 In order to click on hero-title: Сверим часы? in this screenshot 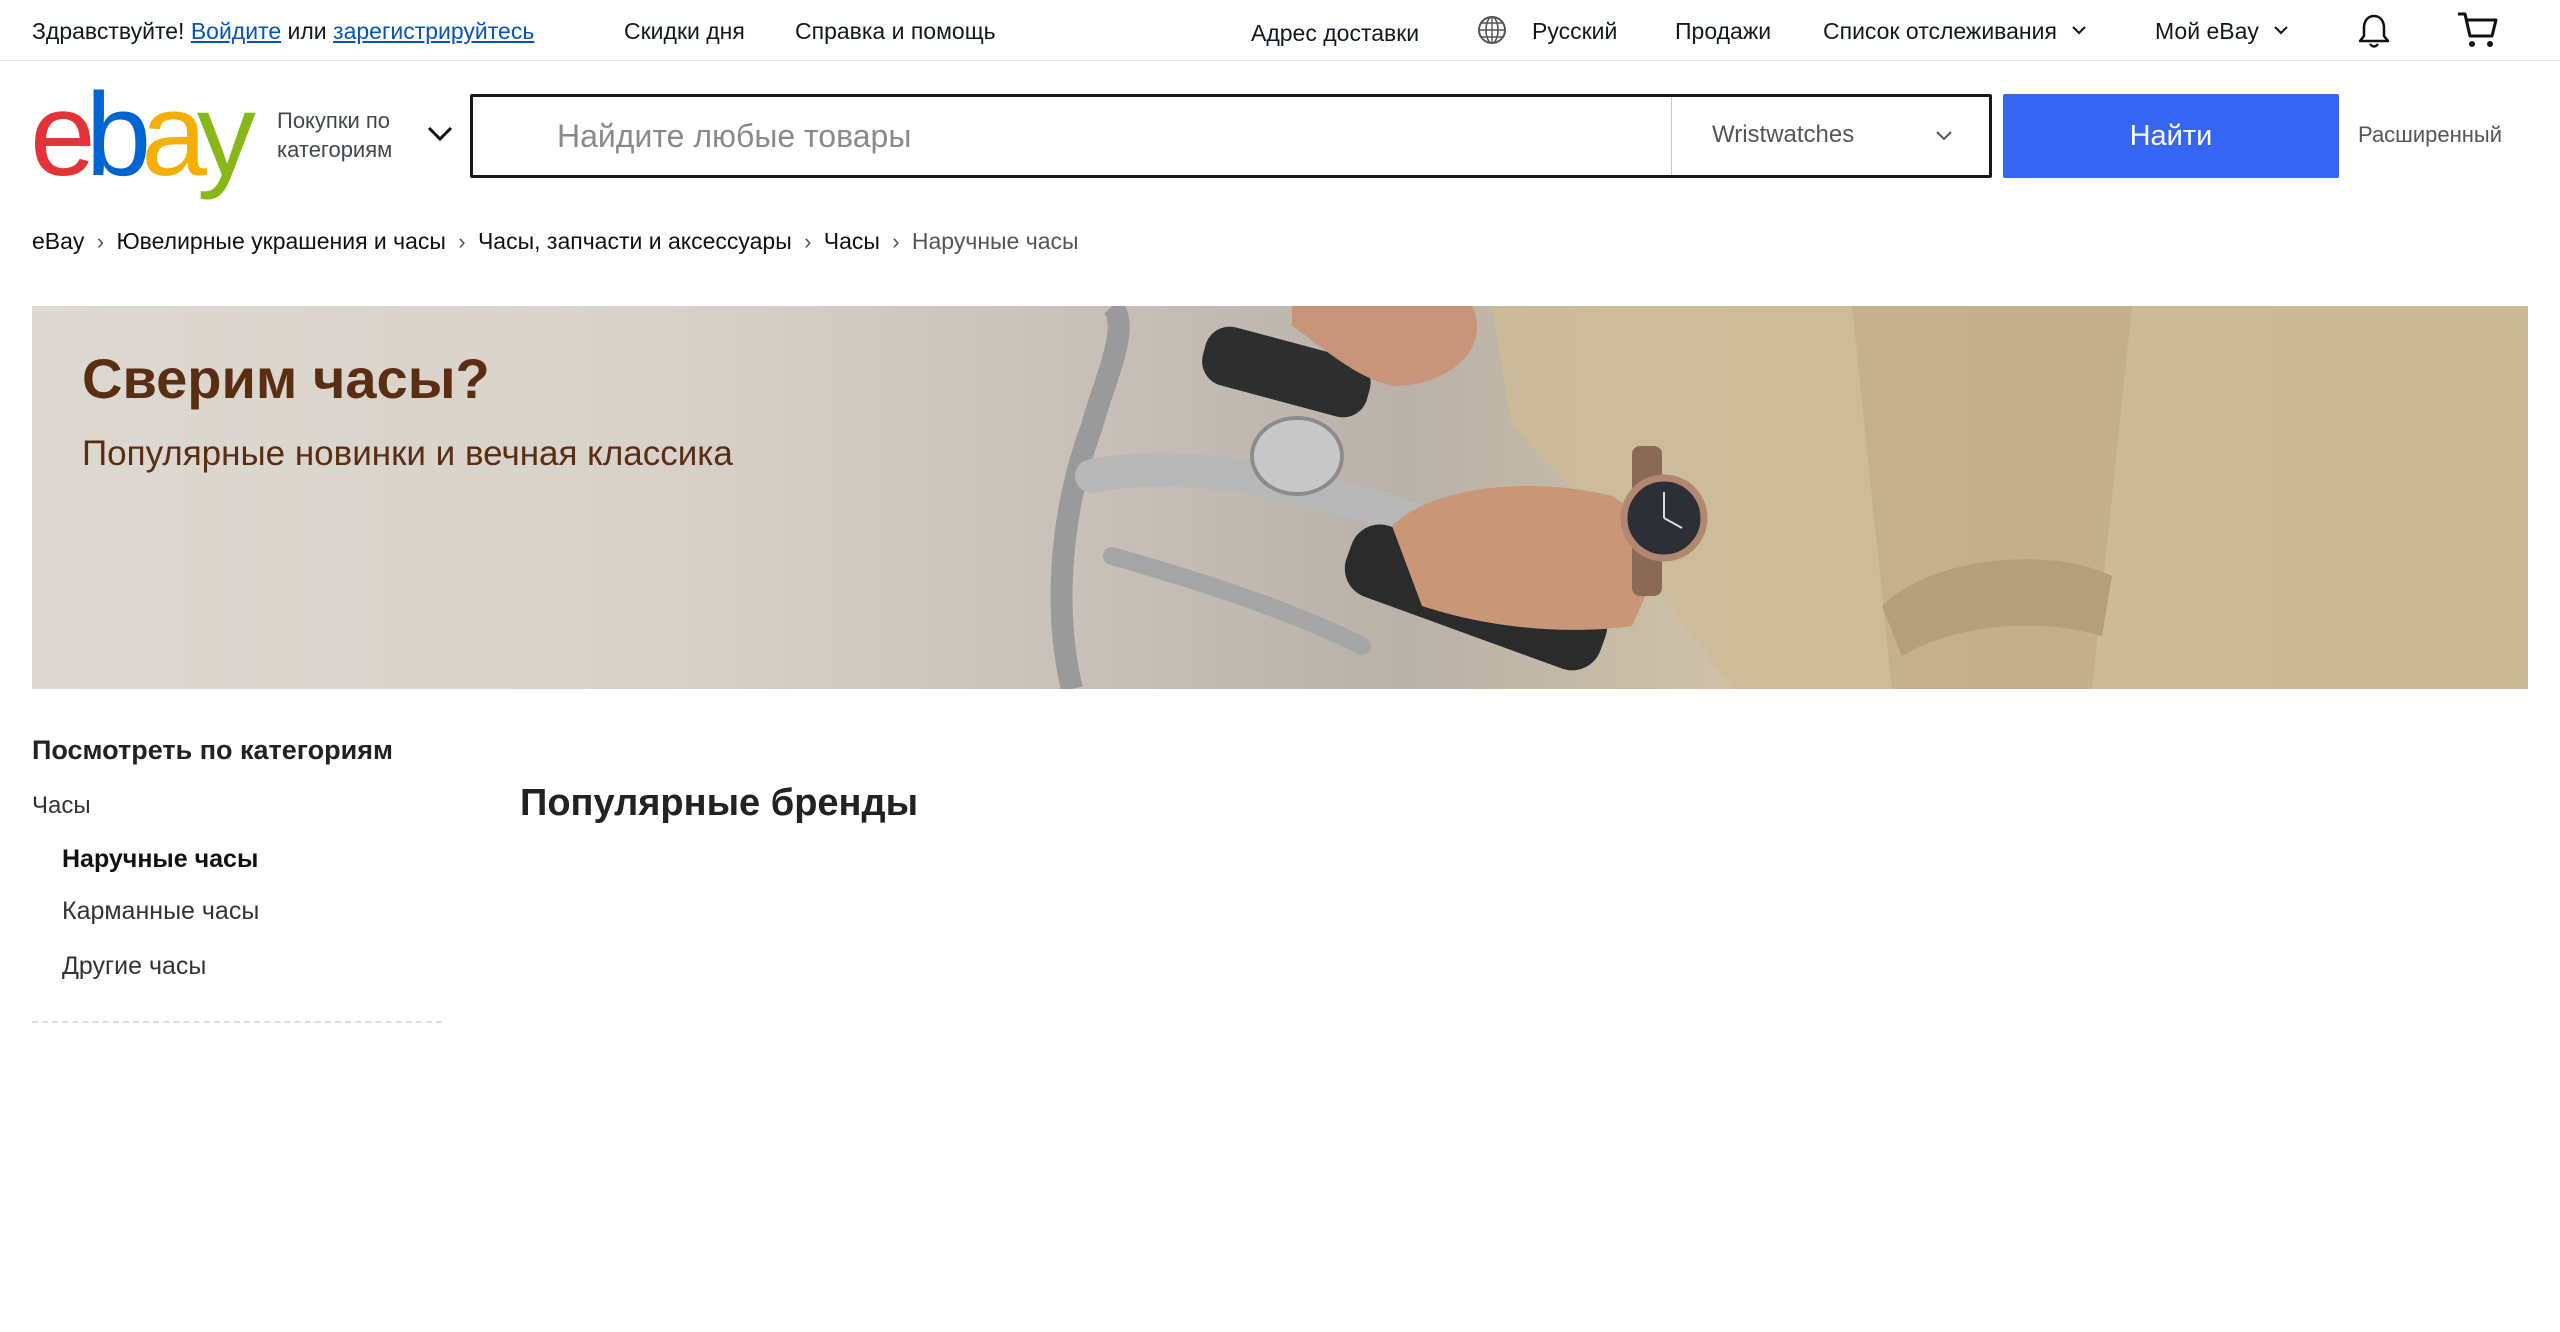, I will do `click(286, 378)`.